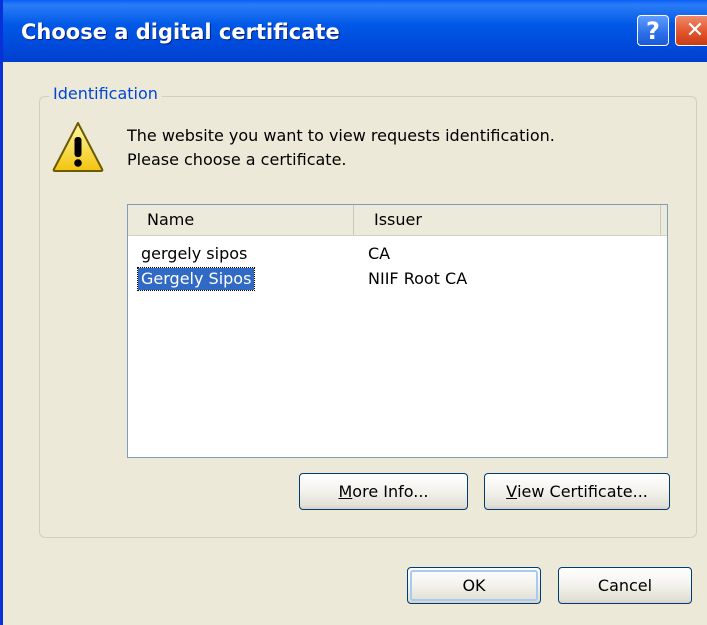 The width and height of the screenshot is (707, 625). I want to click on certificate-row: gergely sipos CA, so click(397, 254).